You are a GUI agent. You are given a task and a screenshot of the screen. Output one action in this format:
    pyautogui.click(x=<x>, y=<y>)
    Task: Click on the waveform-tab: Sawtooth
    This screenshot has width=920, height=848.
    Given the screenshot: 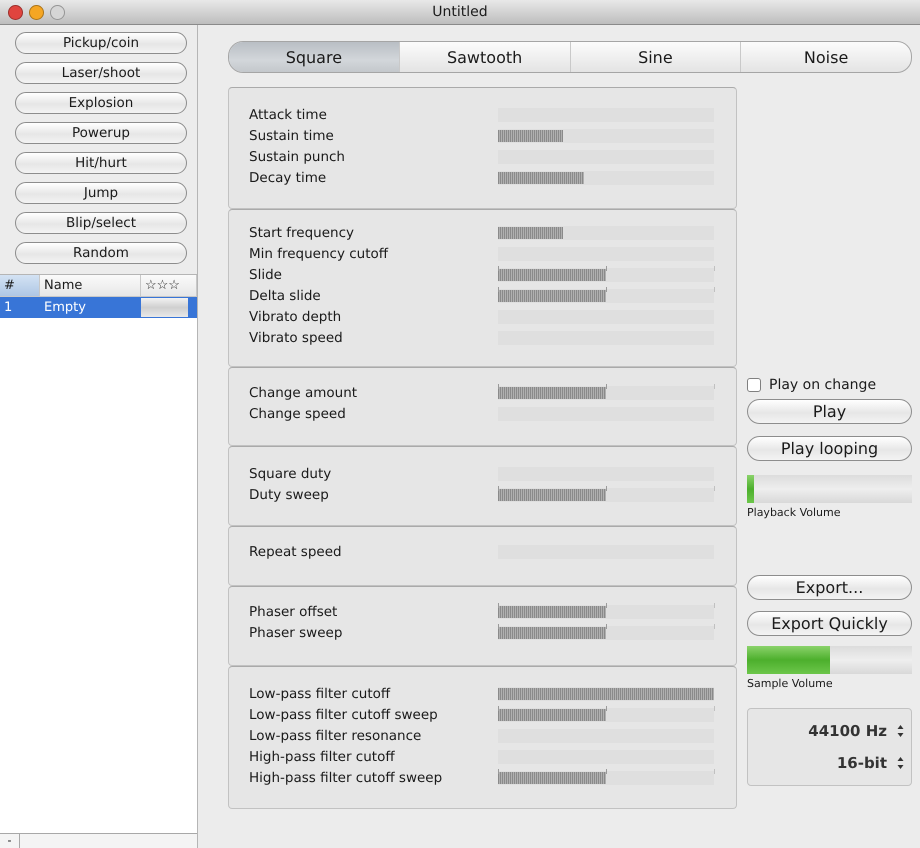 What is the action you would take?
    pyautogui.click(x=485, y=57)
    